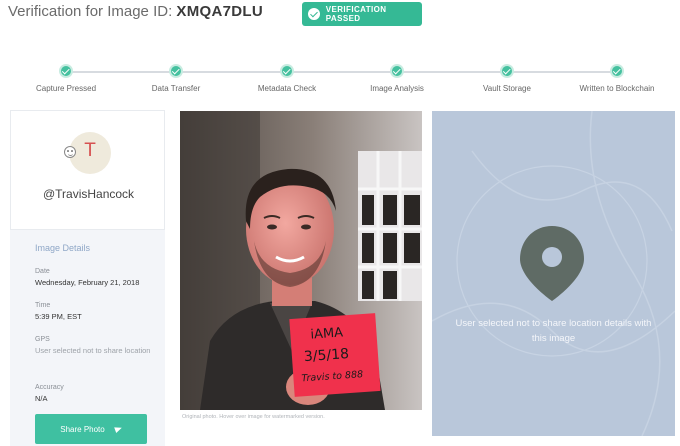 The image size is (680, 446). Describe the element at coordinates (42, 271) in the screenshot. I see `date-label: Date` at that location.